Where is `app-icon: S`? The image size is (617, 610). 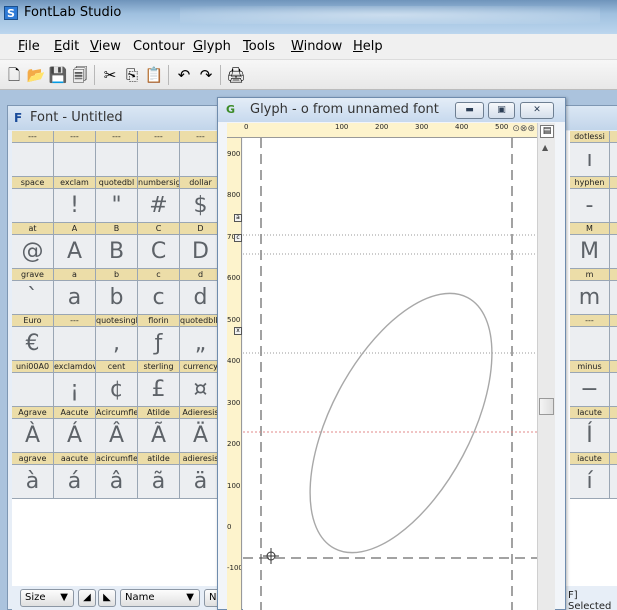
app-icon: S is located at coordinates (11, 13).